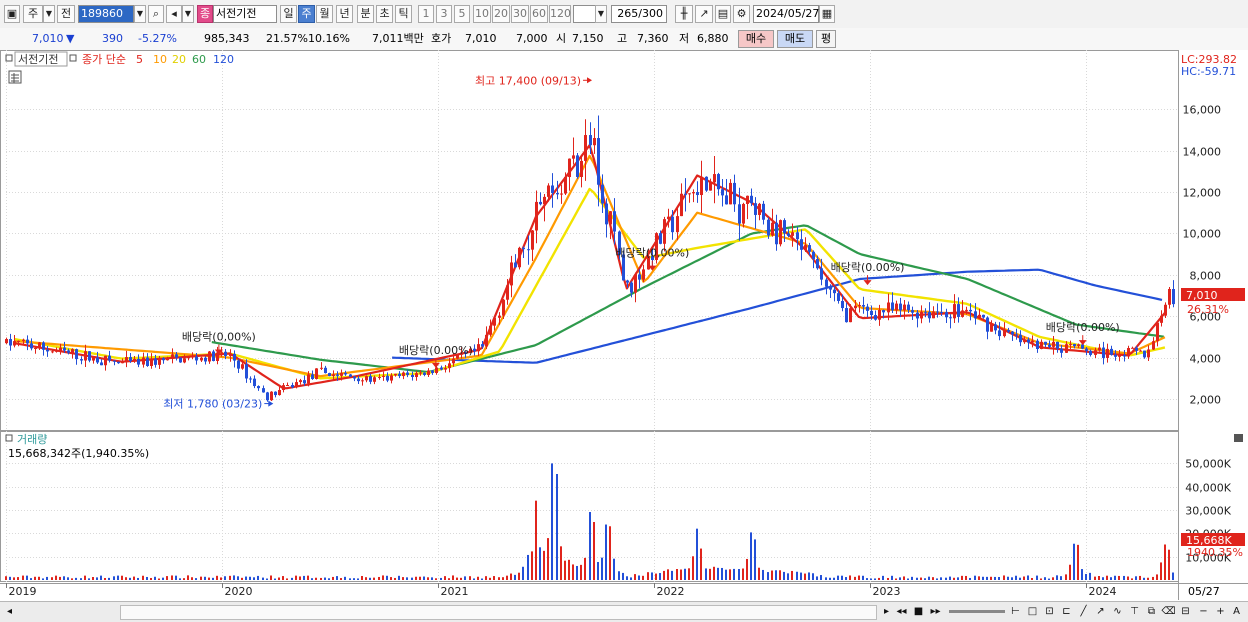  Describe the element at coordinates (49, 14) in the screenshot. I see `market-dropdown-icon: ▼` at that location.